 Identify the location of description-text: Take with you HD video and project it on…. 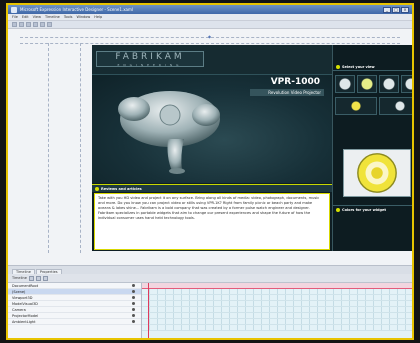
(209, 208).